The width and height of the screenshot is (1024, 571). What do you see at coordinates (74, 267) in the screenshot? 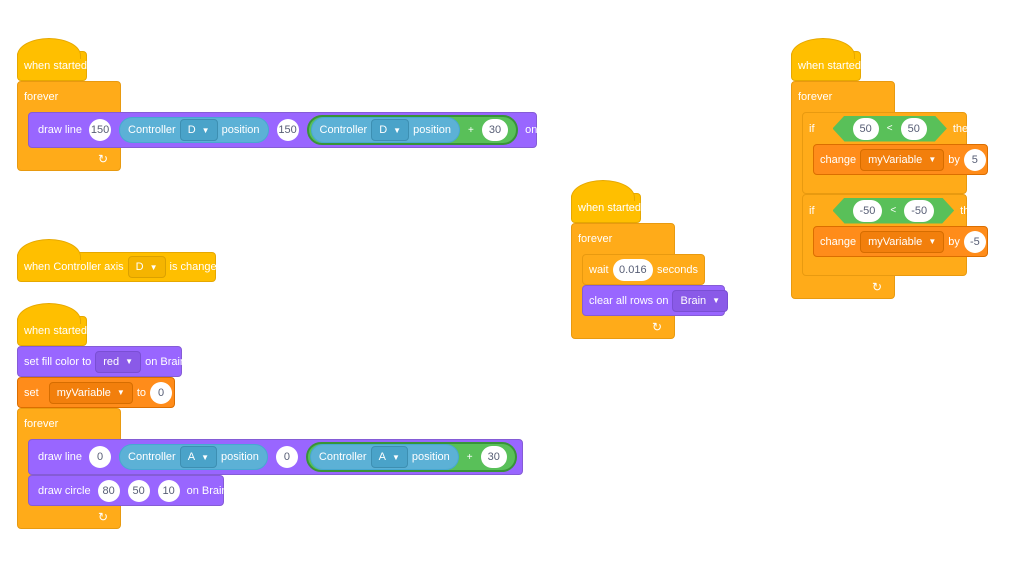
I see `hat-label: when Controller axis` at bounding box center [74, 267].